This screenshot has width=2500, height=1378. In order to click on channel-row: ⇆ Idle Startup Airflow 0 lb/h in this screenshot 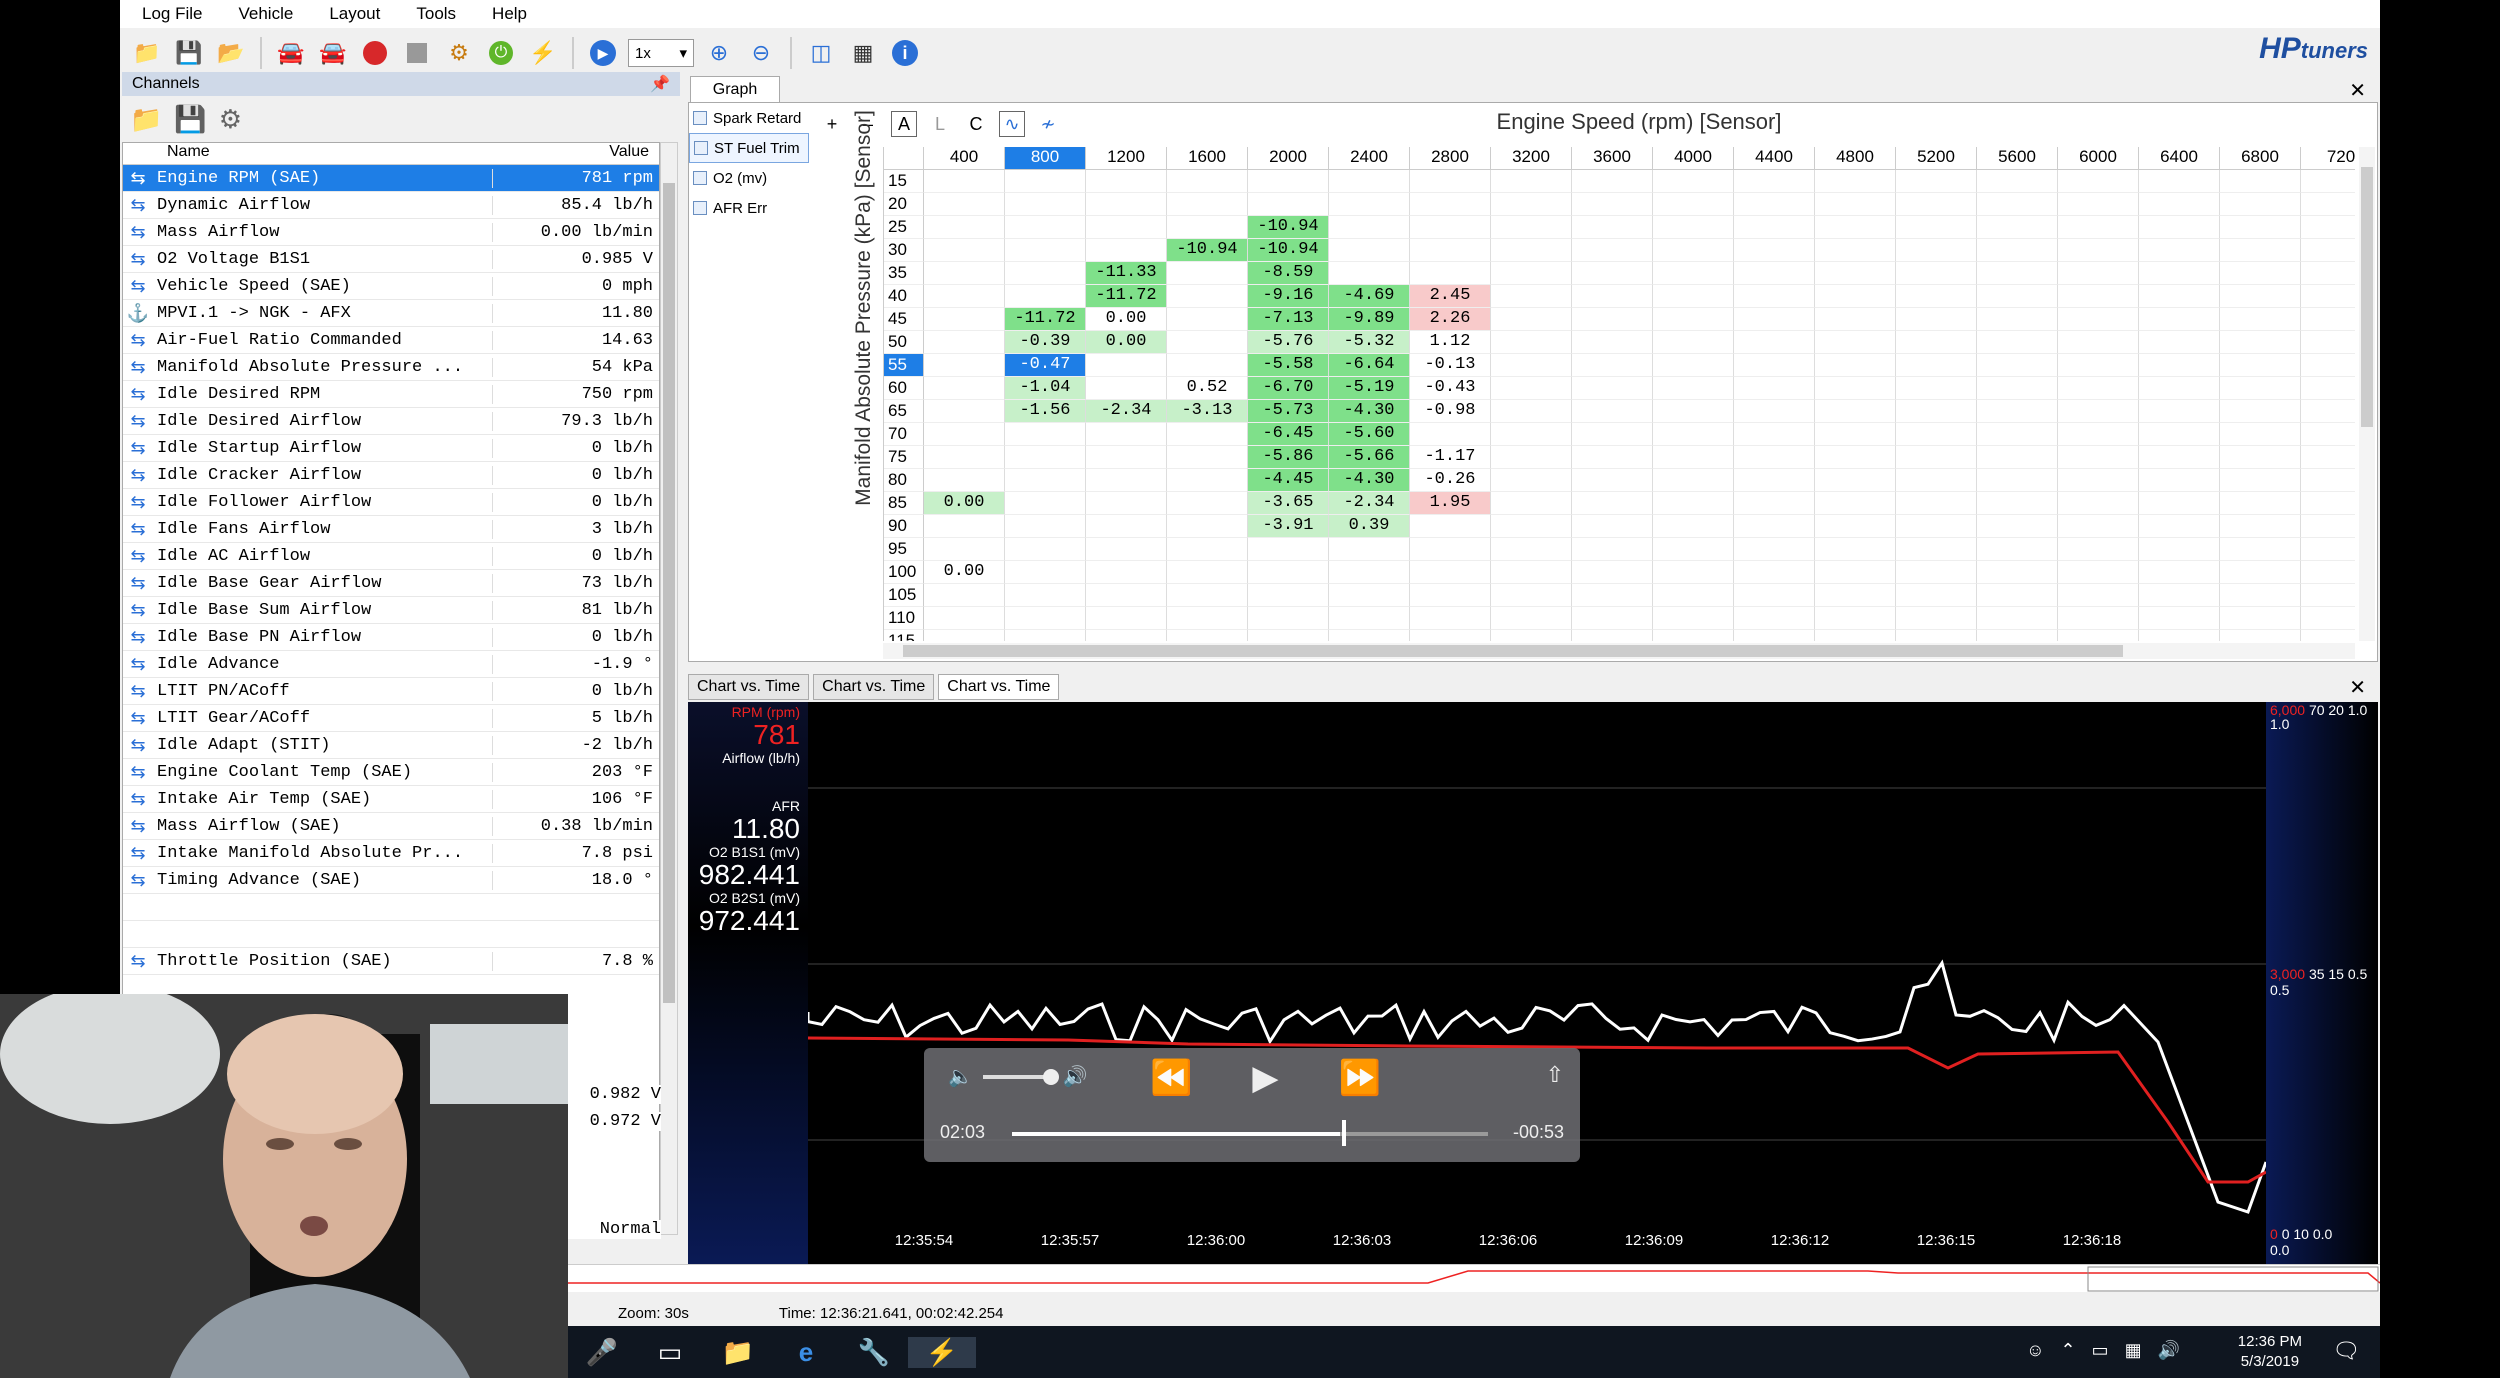, I will do `click(391, 448)`.